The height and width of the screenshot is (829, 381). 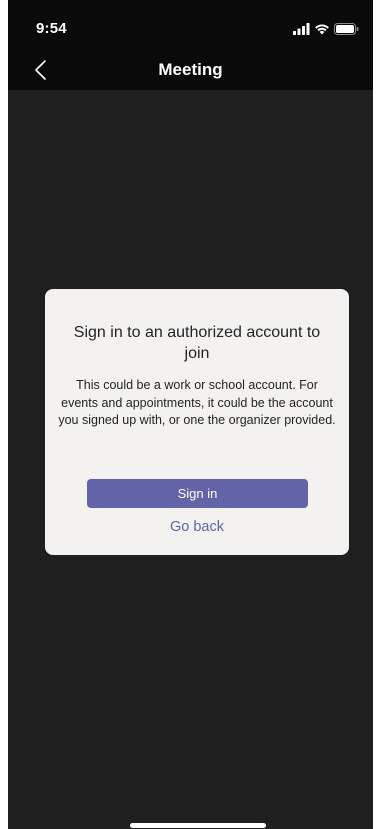 What do you see at coordinates (190, 69) in the screenshot?
I see `page-title: Meeting` at bounding box center [190, 69].